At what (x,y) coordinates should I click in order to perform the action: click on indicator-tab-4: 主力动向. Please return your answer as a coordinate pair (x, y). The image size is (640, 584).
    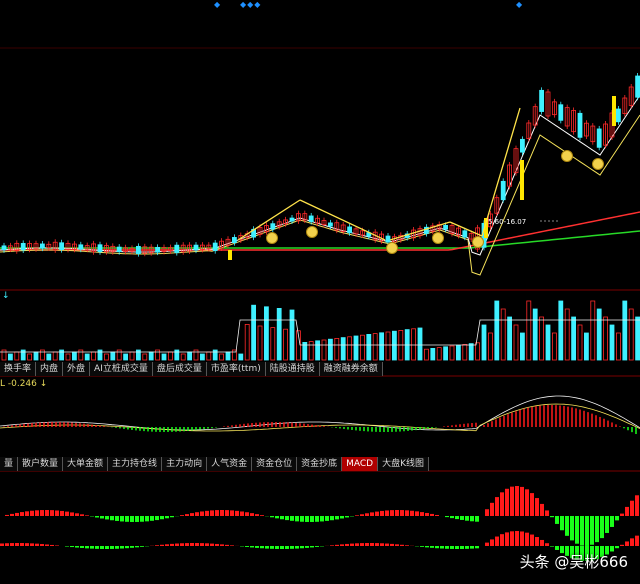
    Looking at the image, I should click on (185, 464).